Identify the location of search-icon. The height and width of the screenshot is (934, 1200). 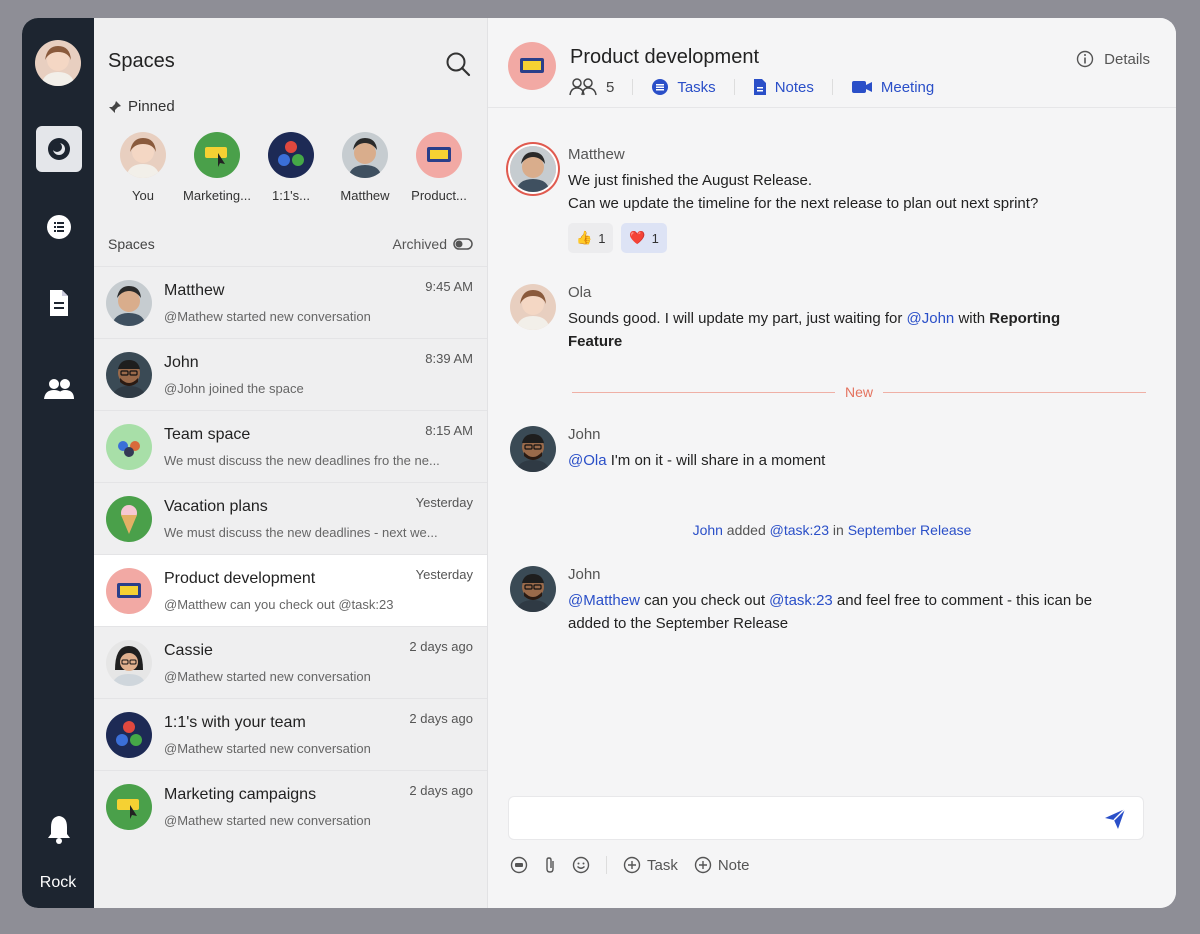
(458, 64).